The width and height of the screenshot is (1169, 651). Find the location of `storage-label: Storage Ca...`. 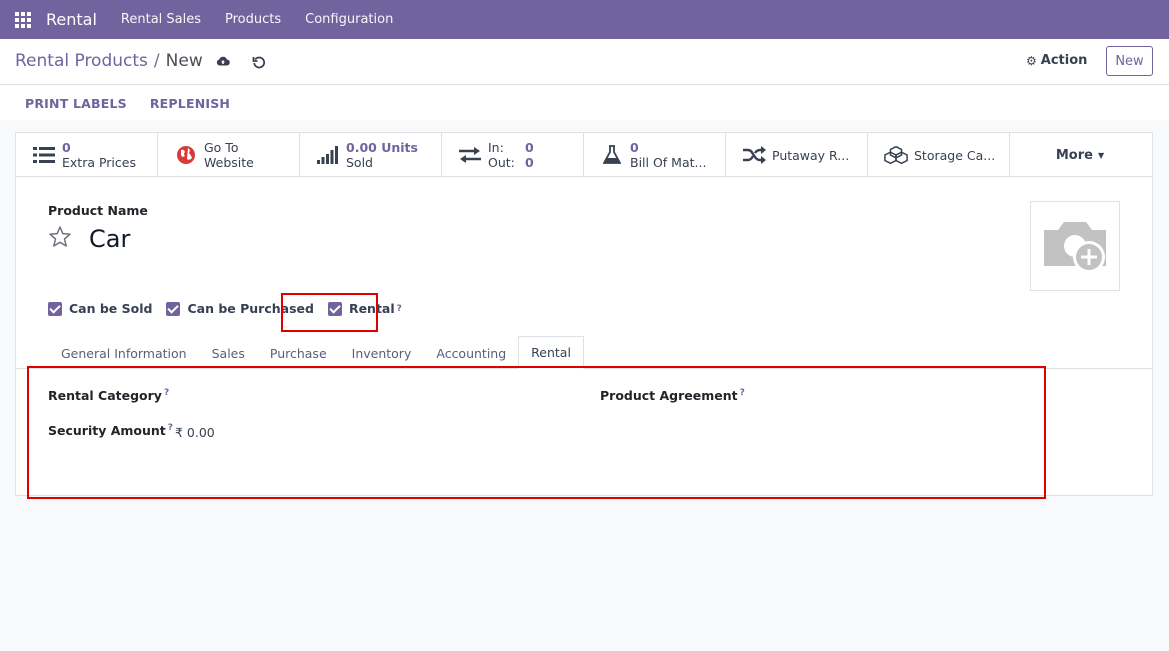

storage-label: Storage Ca... is located at coordinates (955, 155).